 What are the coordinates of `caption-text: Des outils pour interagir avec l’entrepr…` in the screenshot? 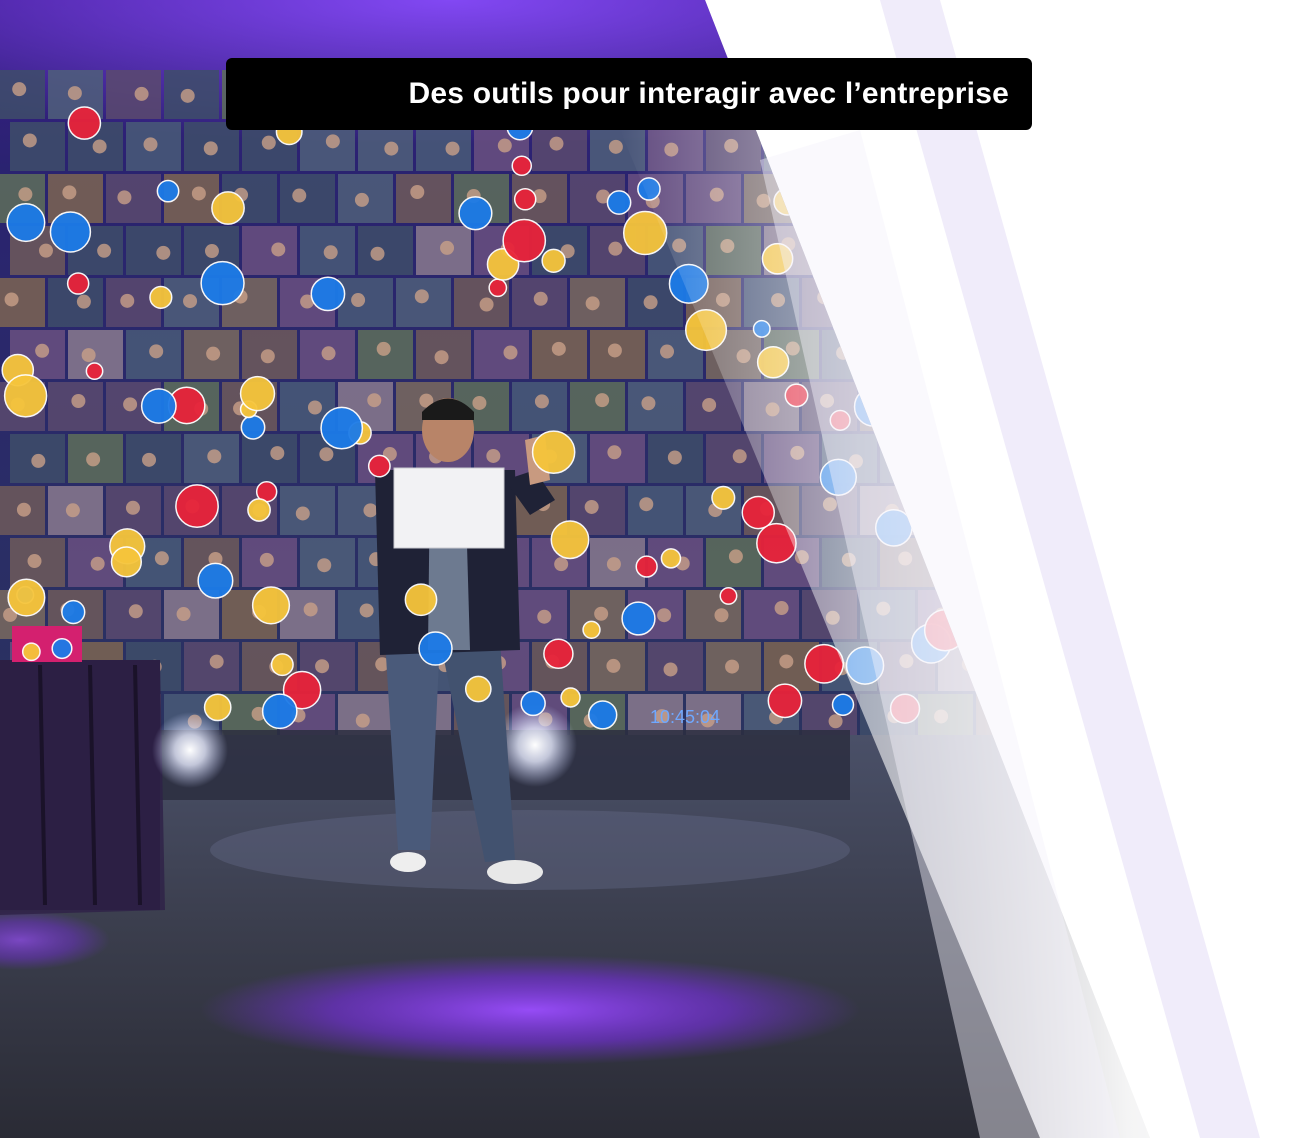 It's located at (708, 93).